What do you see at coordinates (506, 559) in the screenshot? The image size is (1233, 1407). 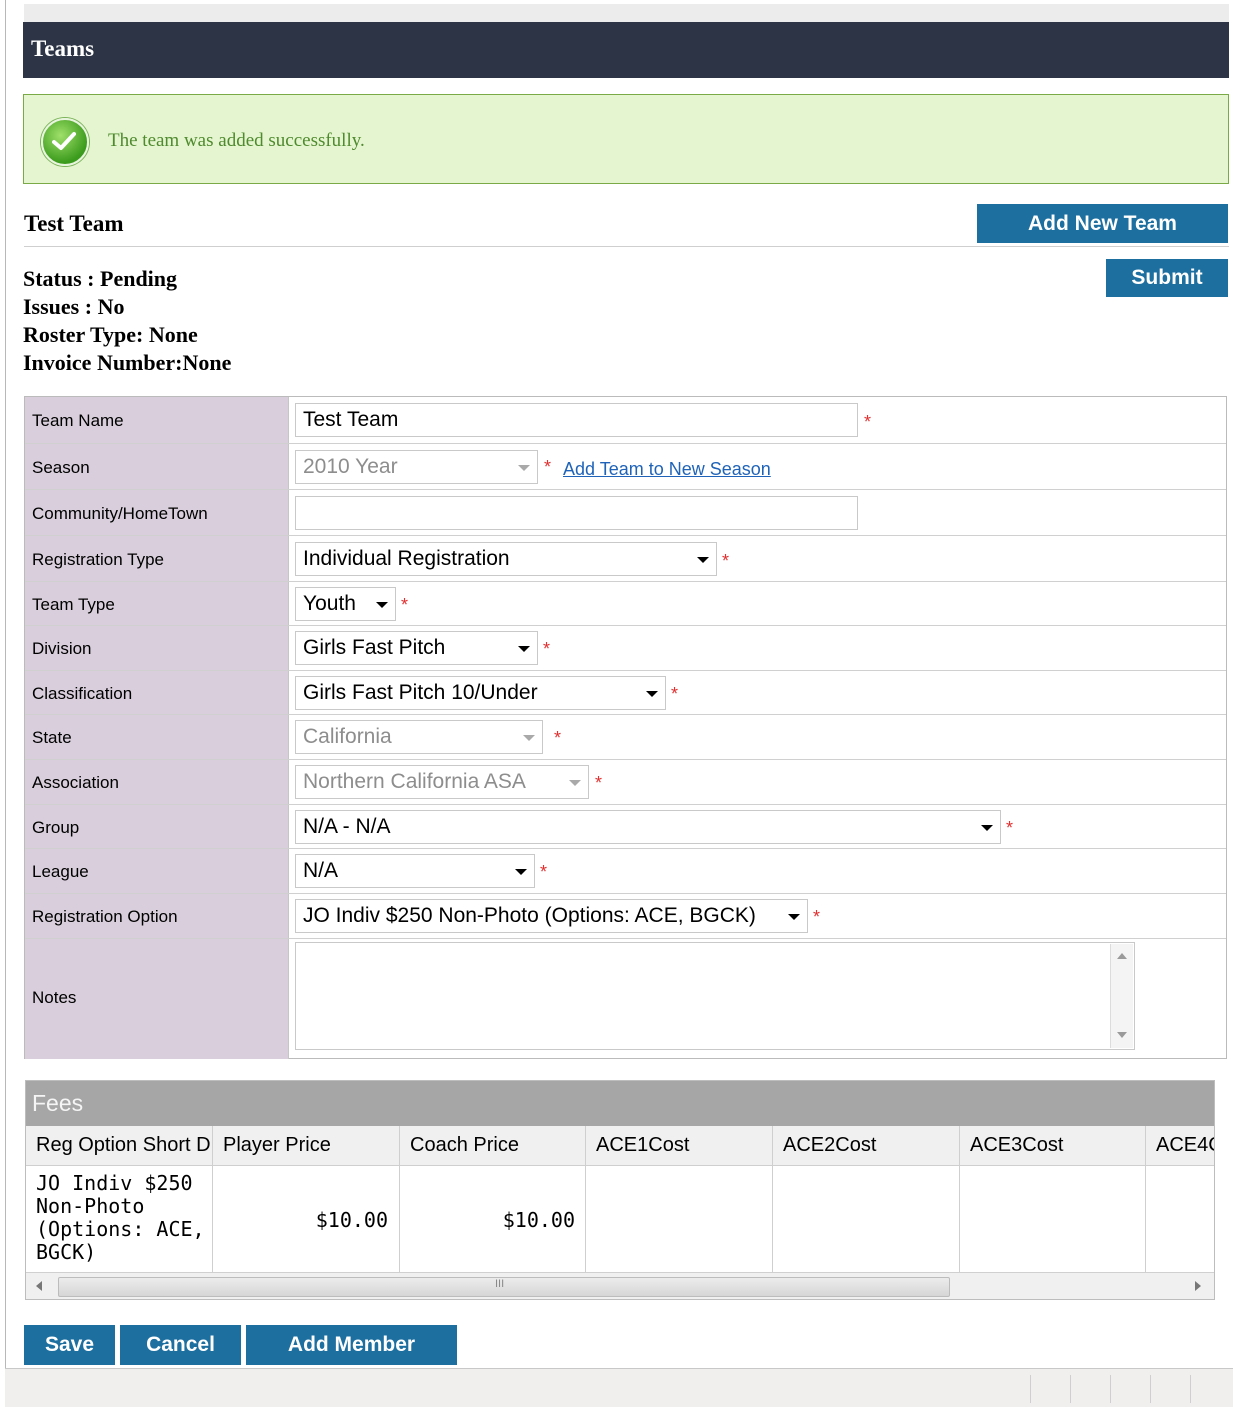 I see `registration-type-select: Individual Registration` at bounding box center [506, 559].